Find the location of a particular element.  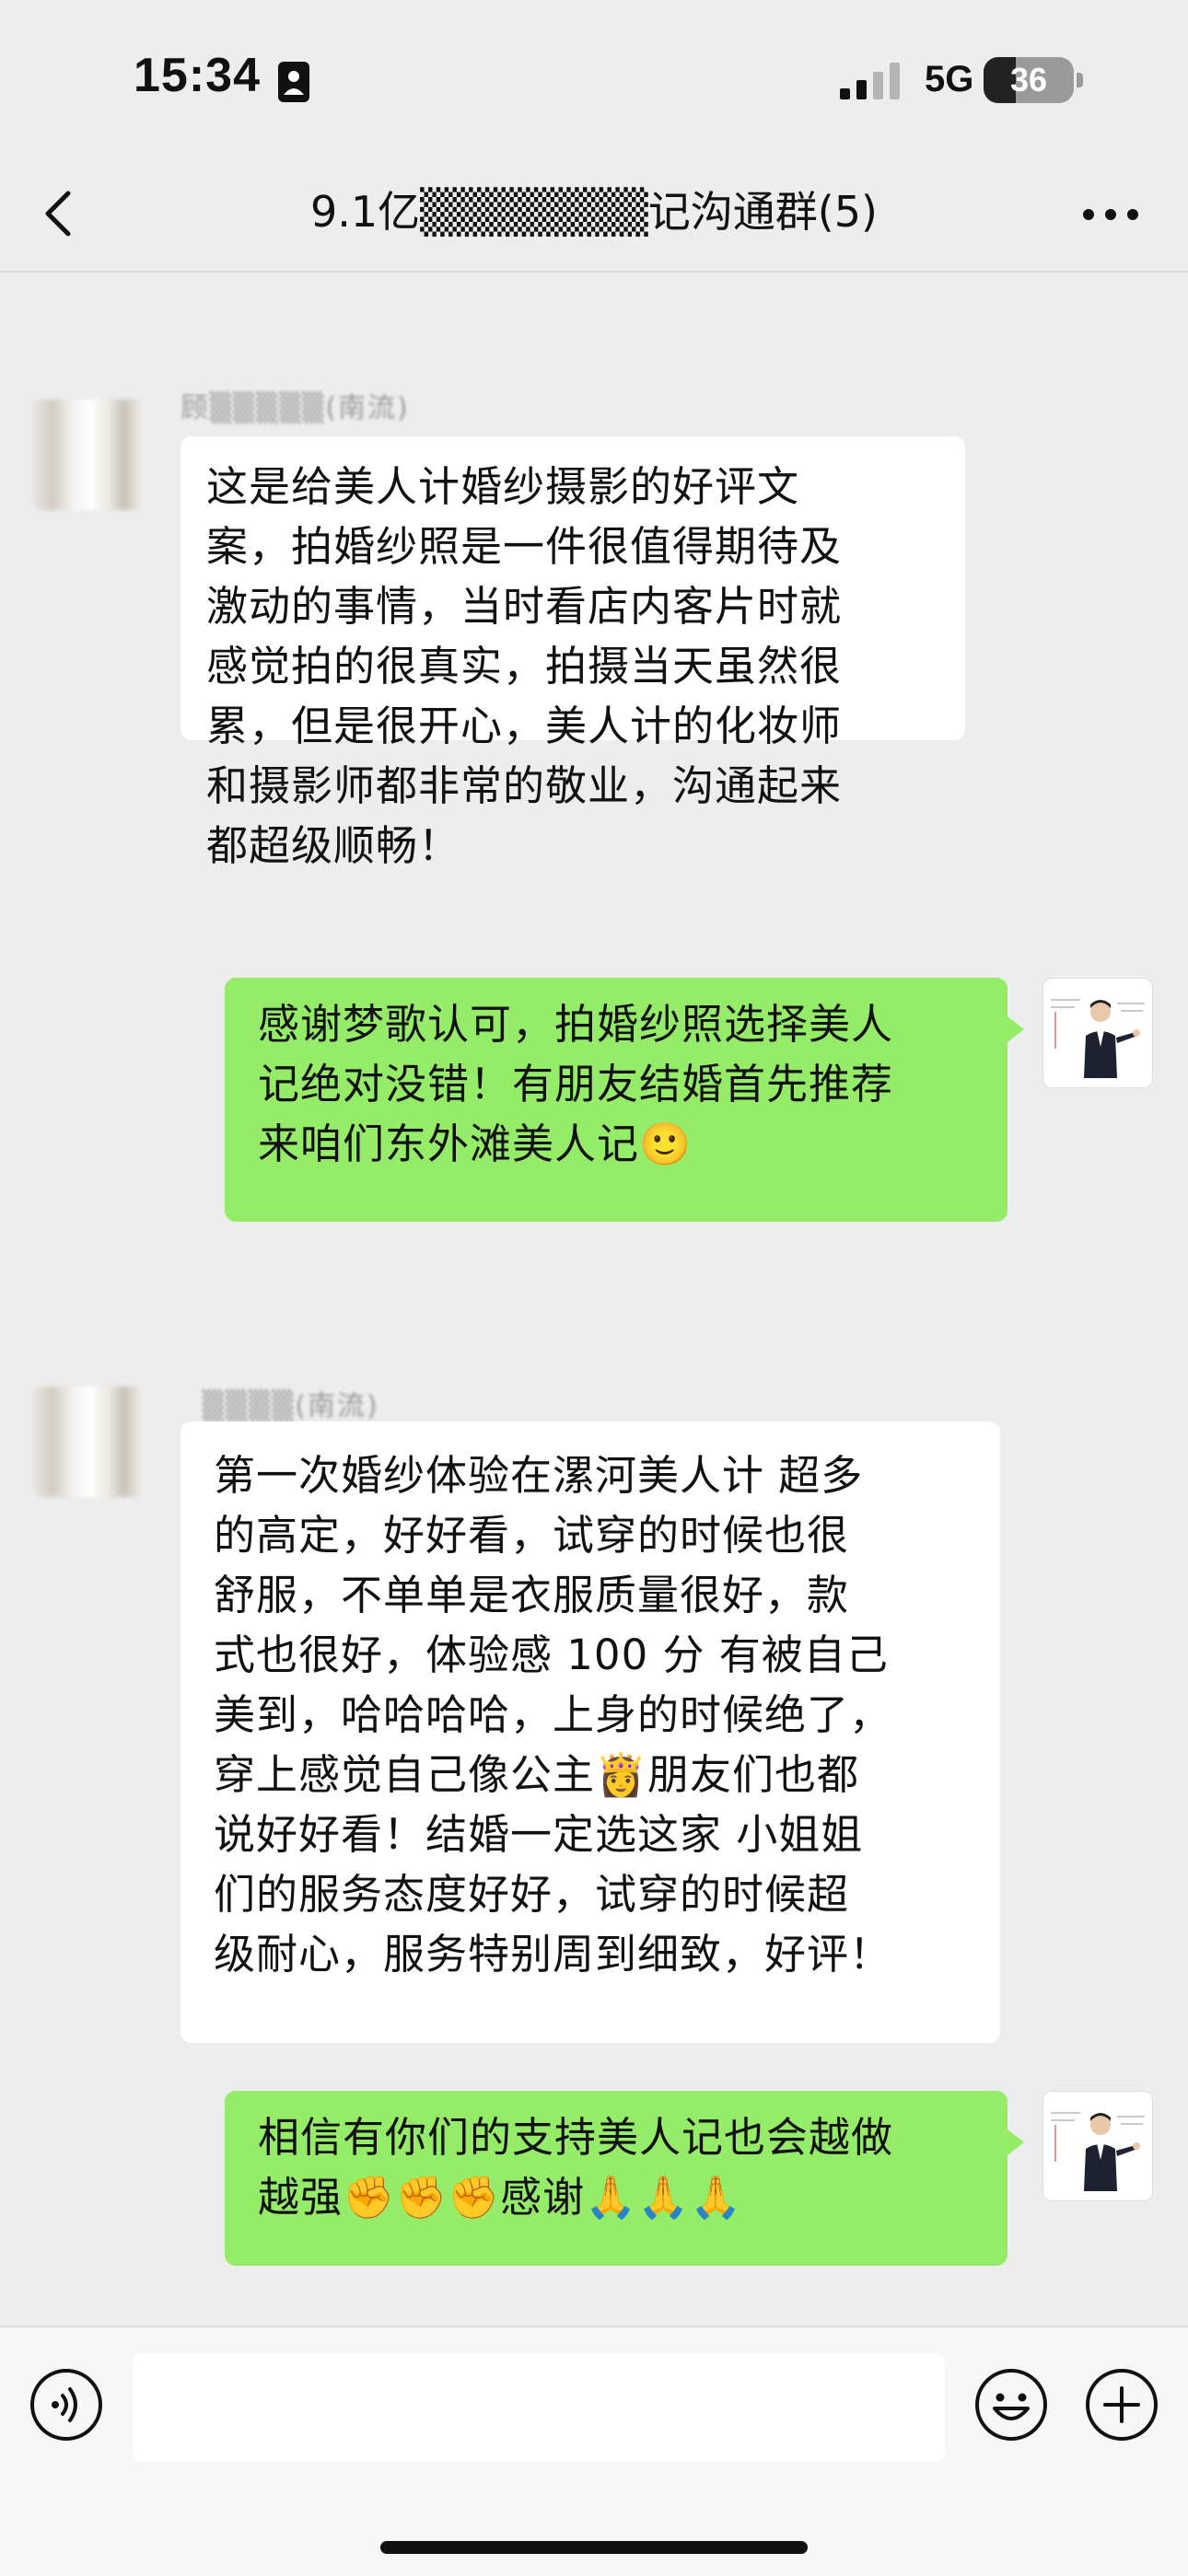

chat-title: 9.1亿▒▒▒▒▒▒▒记沟通群(5) is located at coordinates (594, 212).